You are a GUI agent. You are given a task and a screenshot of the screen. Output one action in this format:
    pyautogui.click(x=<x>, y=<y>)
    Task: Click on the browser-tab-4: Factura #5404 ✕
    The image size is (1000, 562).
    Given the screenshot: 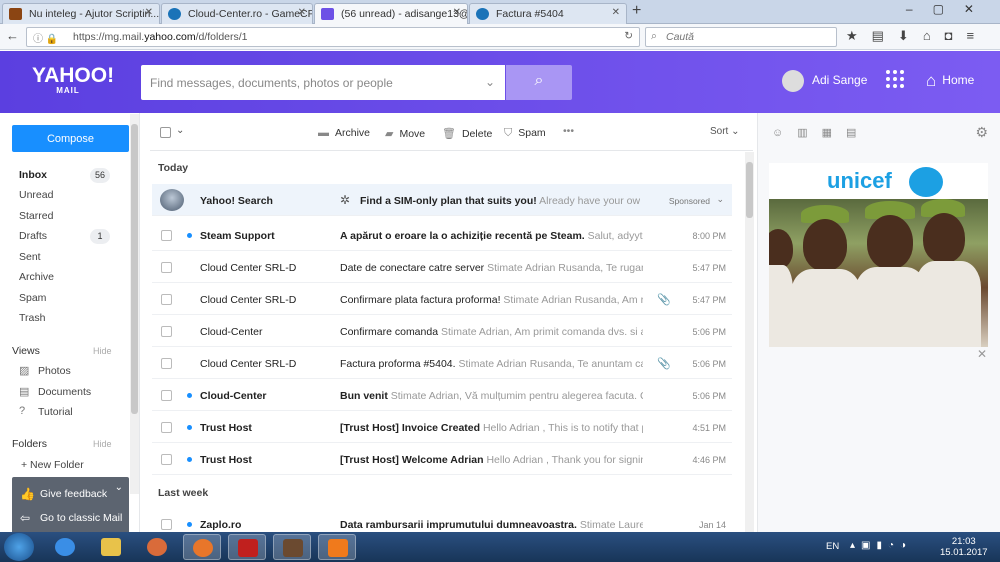 What is the action you would take?
    pyautogui.click(x=548, y=13)
    